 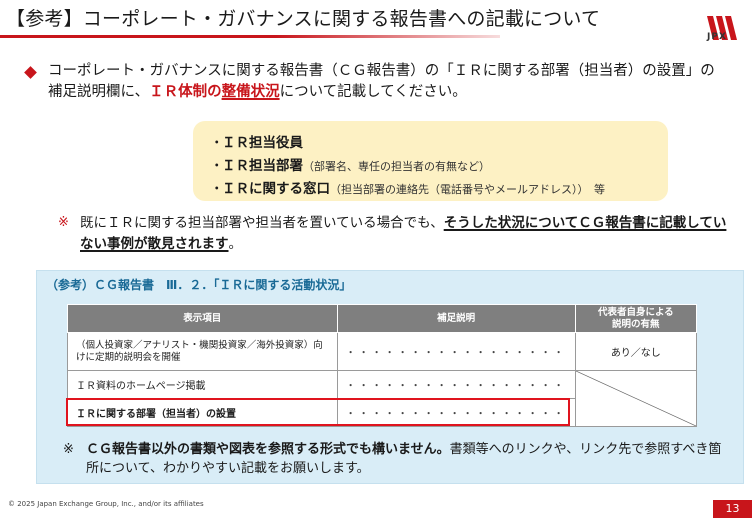 I want to click on page-number: 13, so click(x=732, y=509).